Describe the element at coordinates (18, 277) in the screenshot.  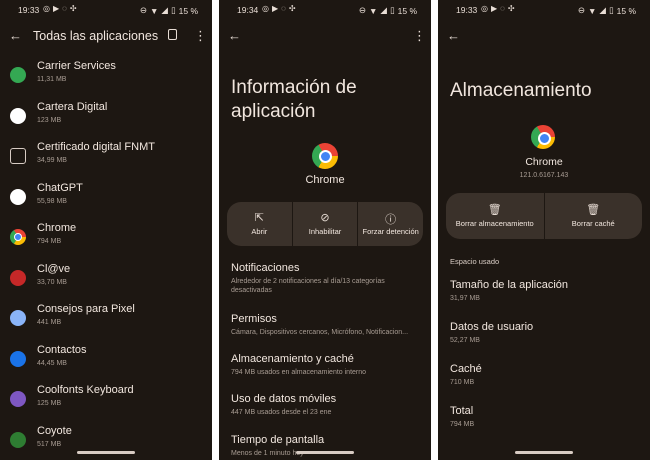
I see `clave-icon` at that location.